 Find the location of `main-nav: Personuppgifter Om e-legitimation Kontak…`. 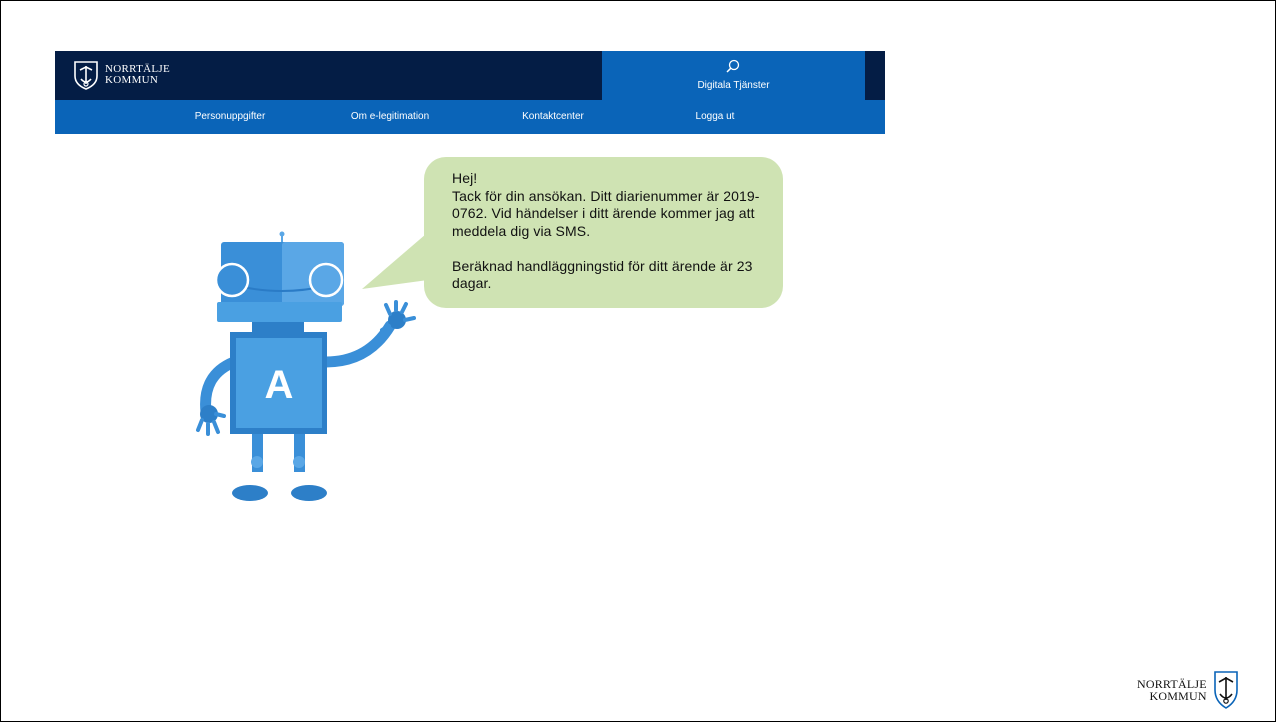

main-nav: Personuppgifter Om e-legitimation Kontak… is located at coordinates (470, 117).